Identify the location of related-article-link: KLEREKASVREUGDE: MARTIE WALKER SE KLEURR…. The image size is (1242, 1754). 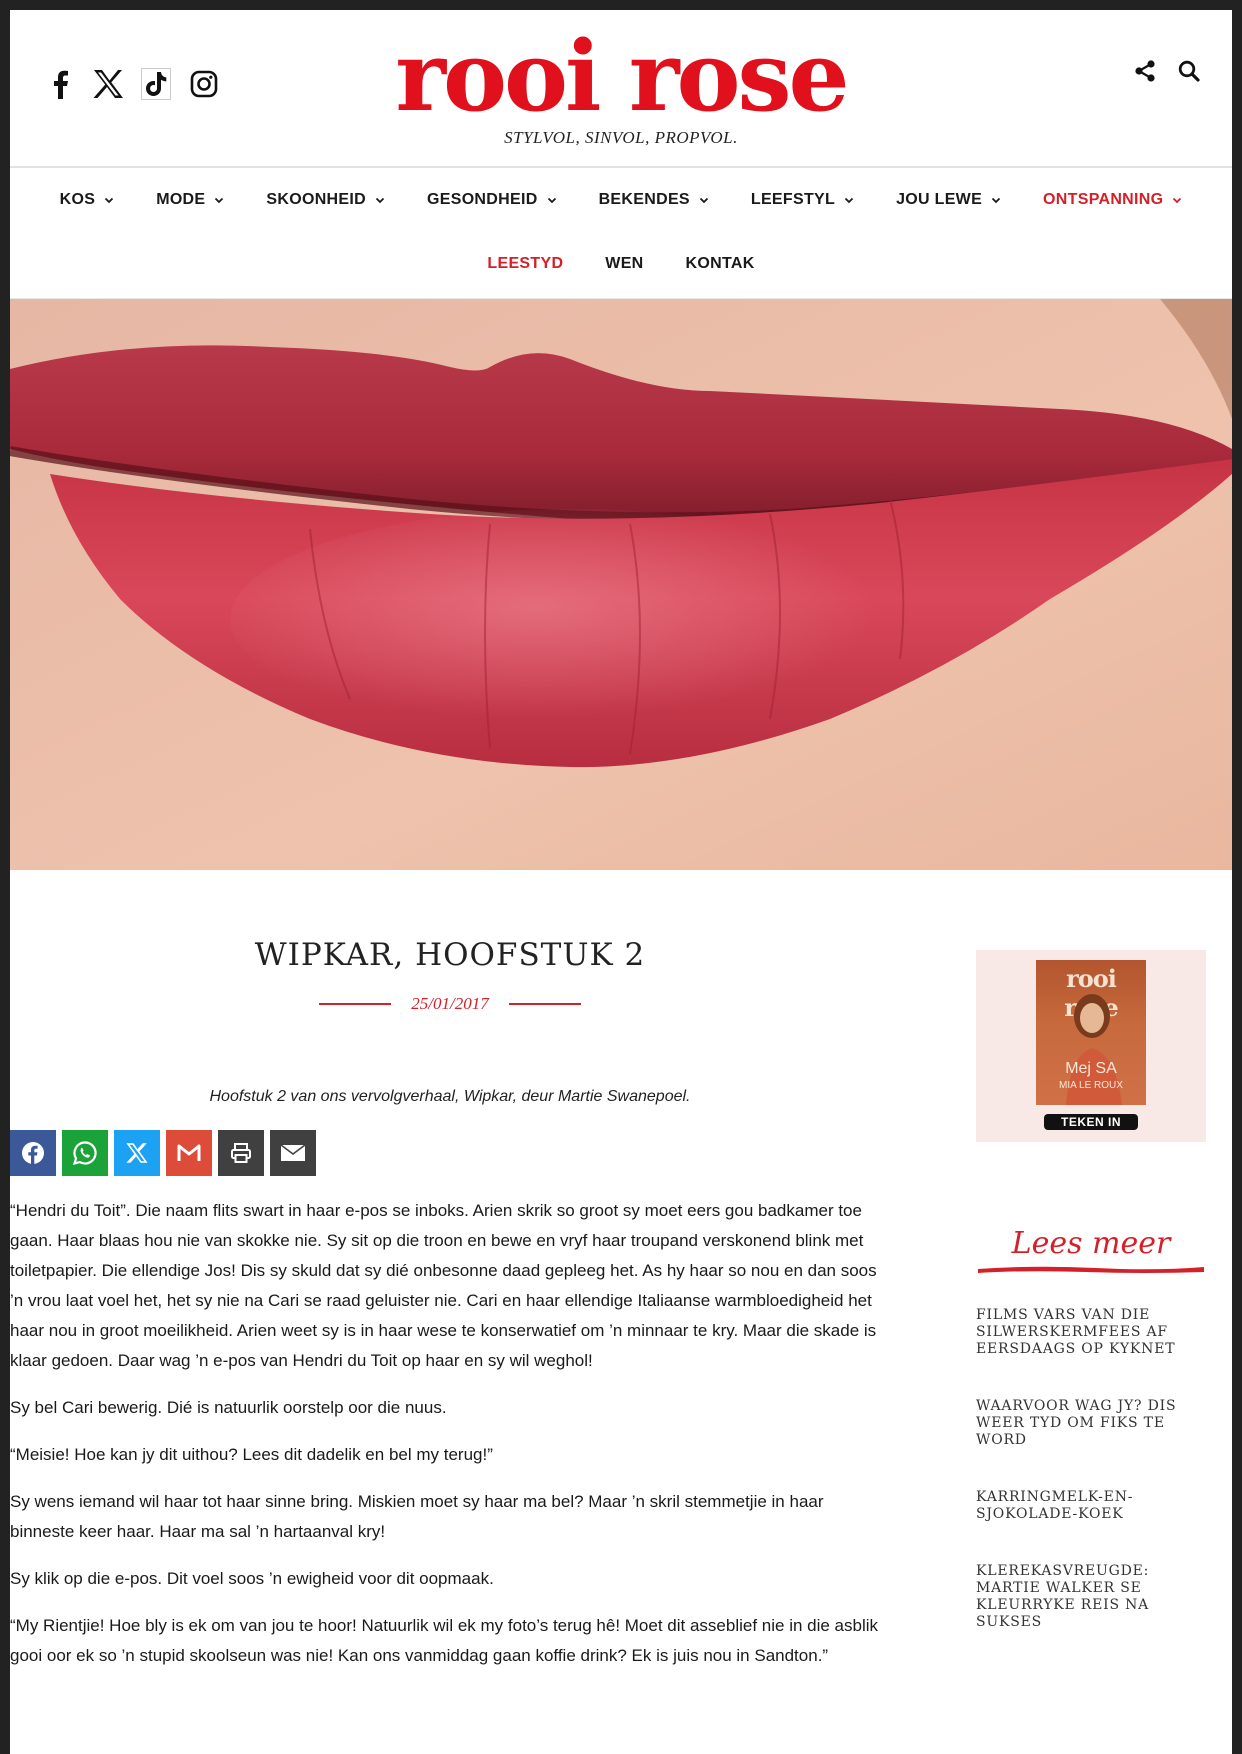
(1091, 1597).